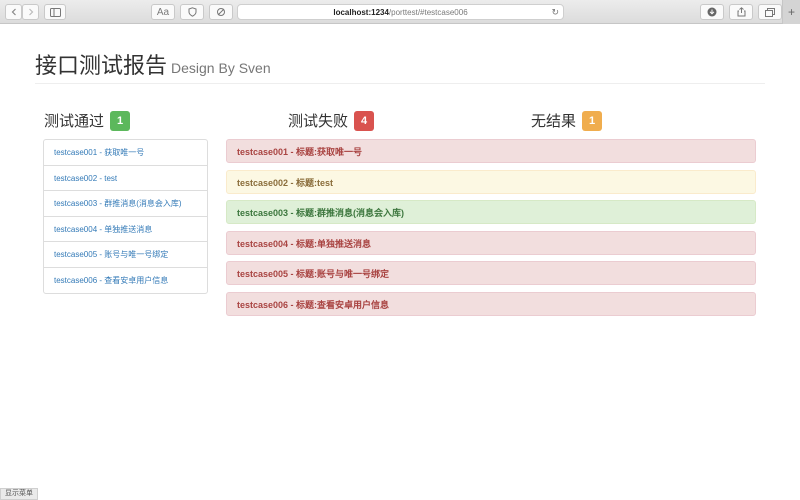 This screenshot has width=800, height=500. I want to click on page-title: 接口测试报告, so click(101, 65).